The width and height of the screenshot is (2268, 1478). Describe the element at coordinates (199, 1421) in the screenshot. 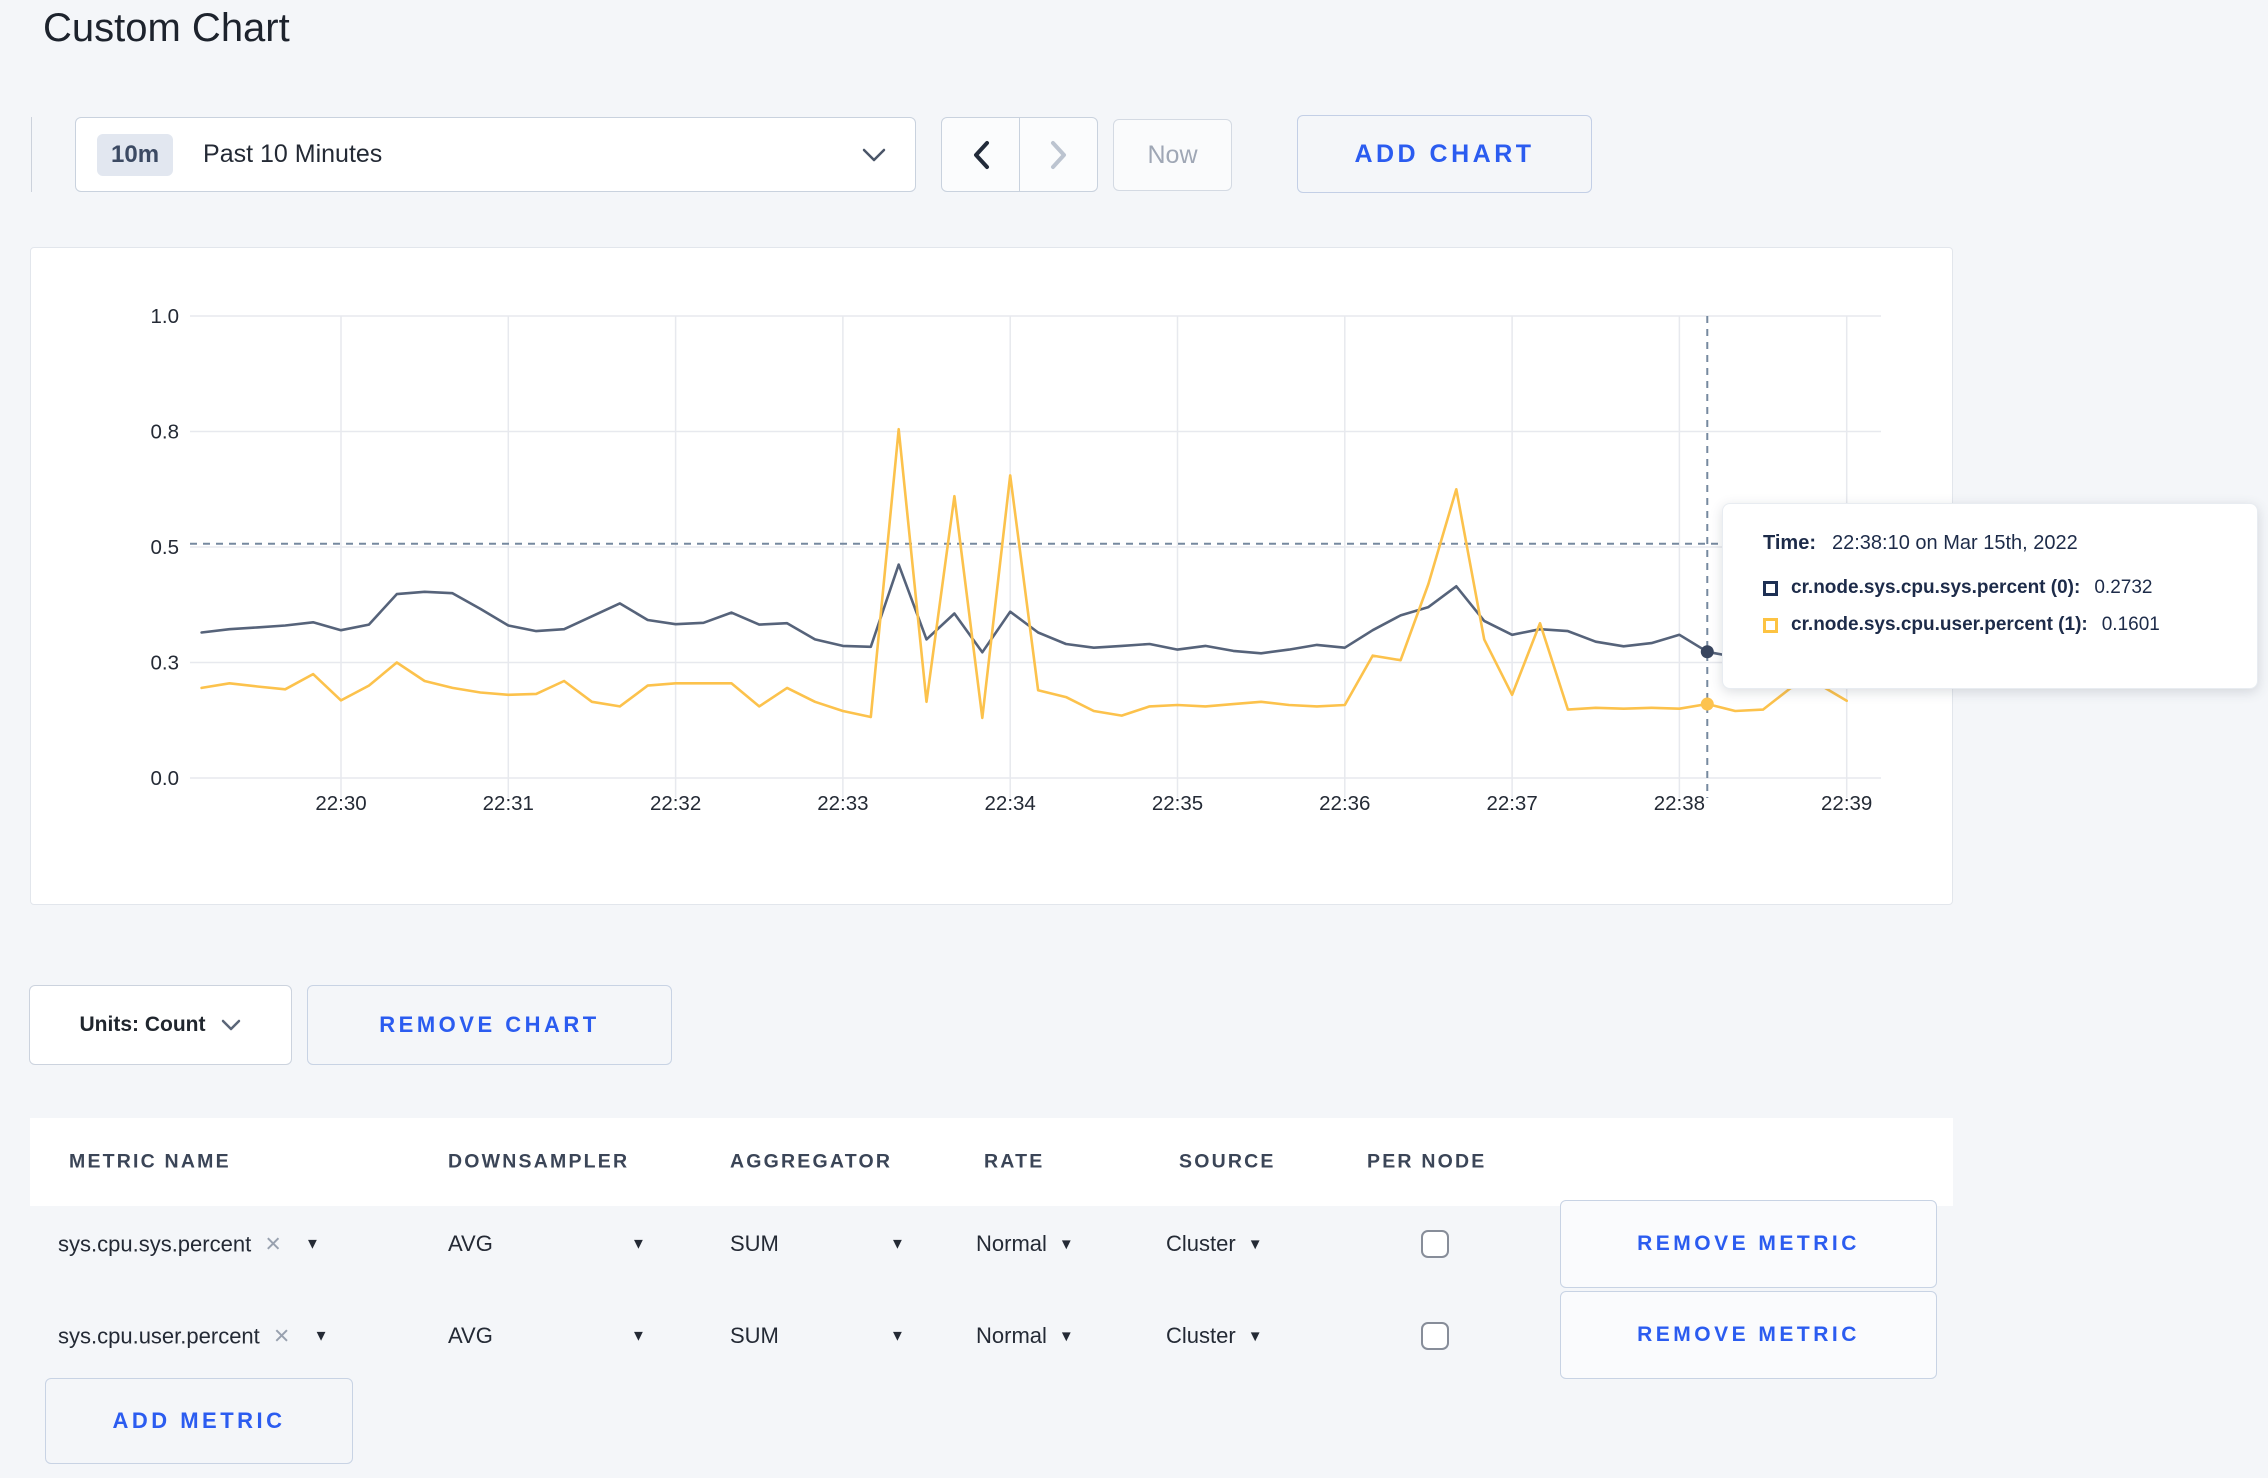

I see `add-metric-button: ADD METRIC` at that location.